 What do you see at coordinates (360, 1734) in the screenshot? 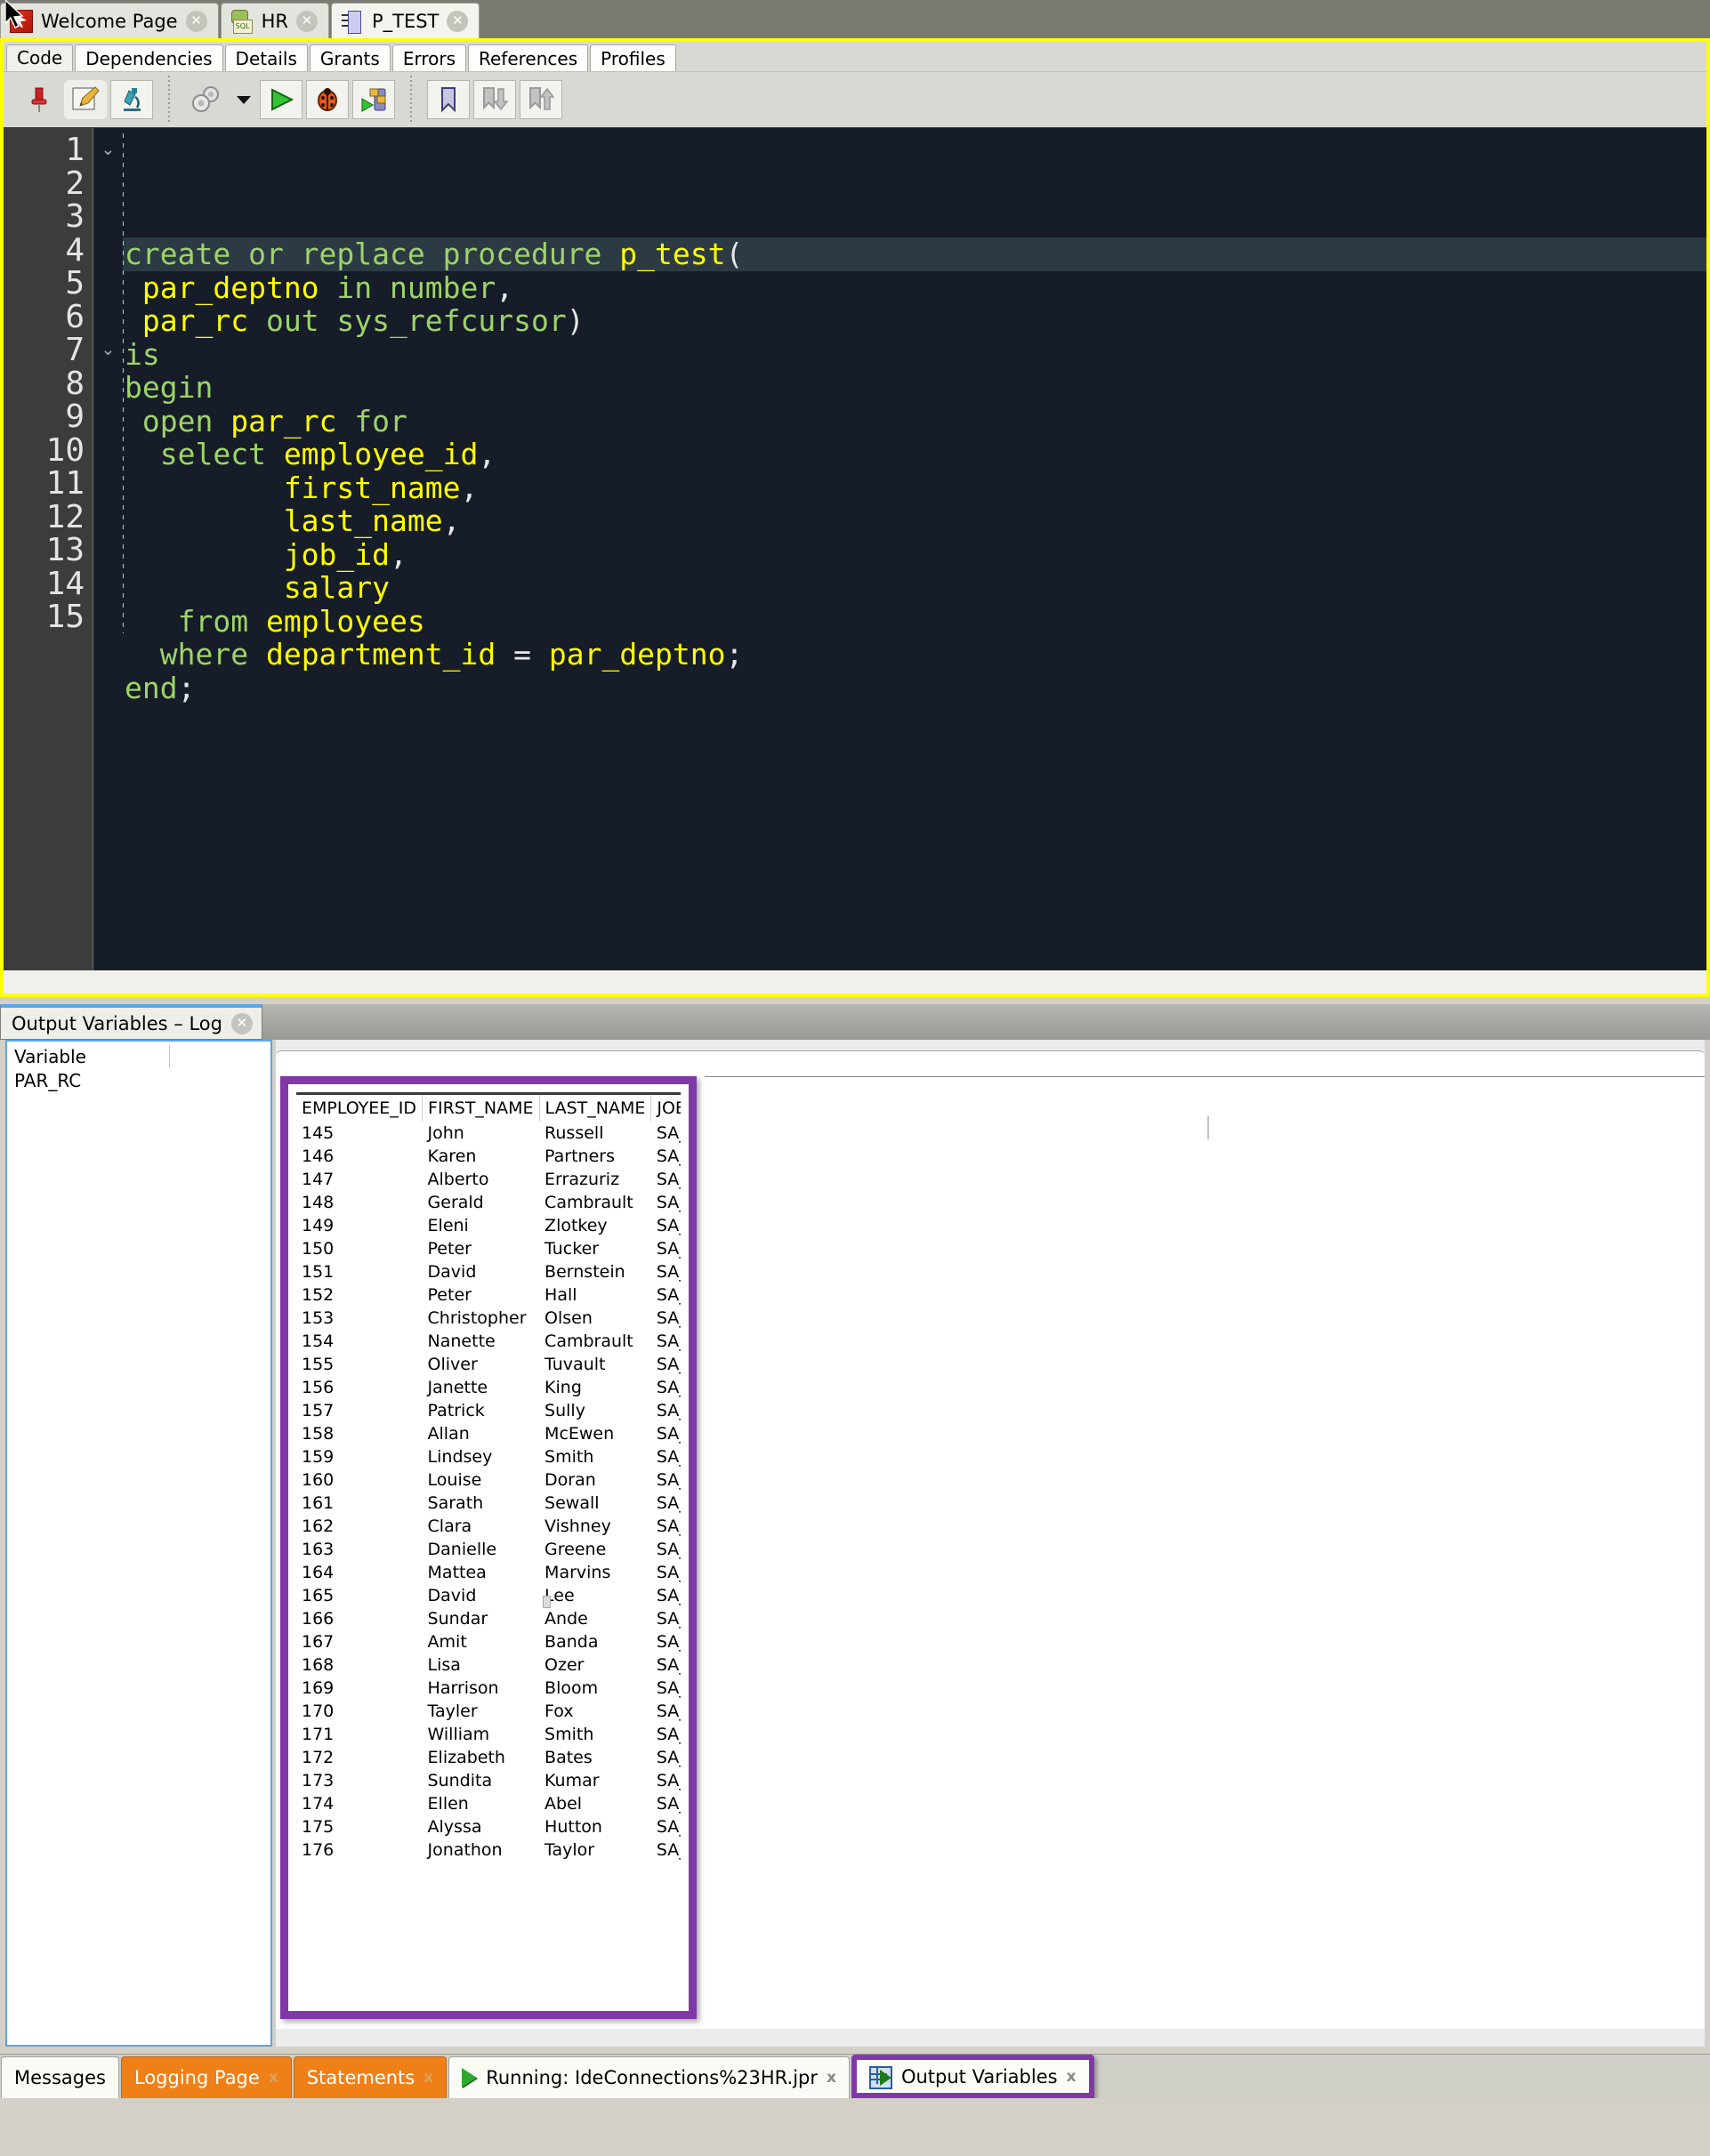
I see `table-cell: 171` at bounding box center [360, 1734].